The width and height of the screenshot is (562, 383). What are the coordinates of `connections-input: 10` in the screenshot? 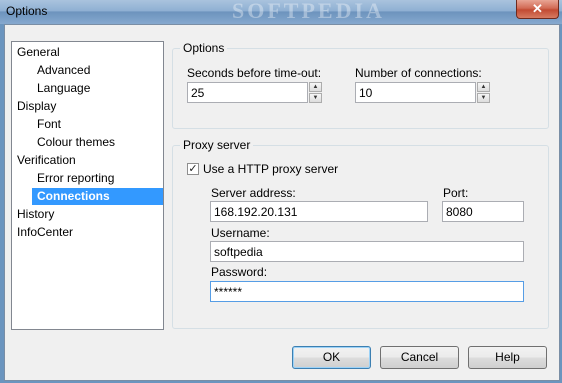 It's located at (415, 92).